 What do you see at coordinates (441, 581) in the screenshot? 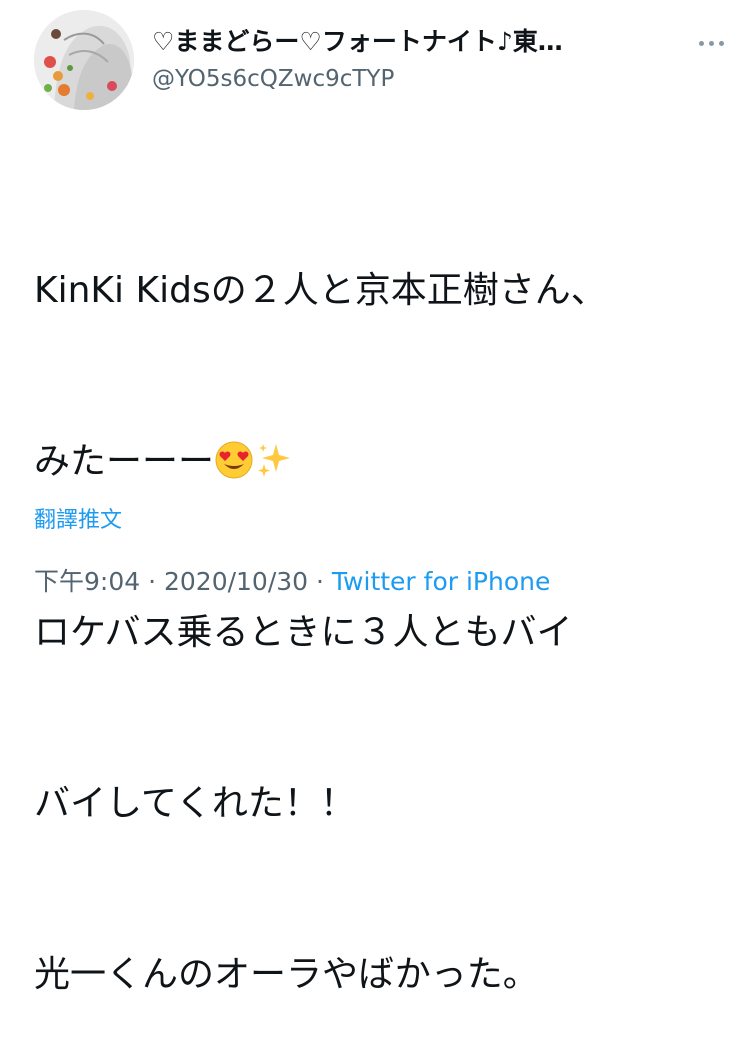
I see `tweet-source-link: Twitter for iPhone` at bounding box center [441, 581].